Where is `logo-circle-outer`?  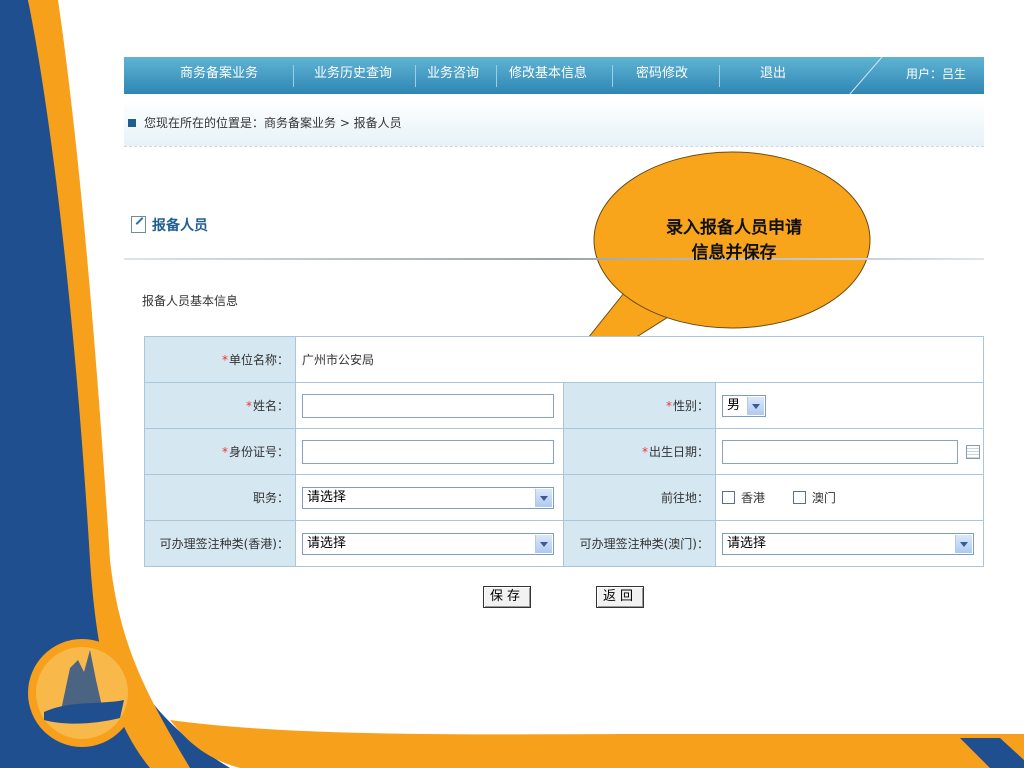 logo-circle-outer is located at coordinates (82, 693).